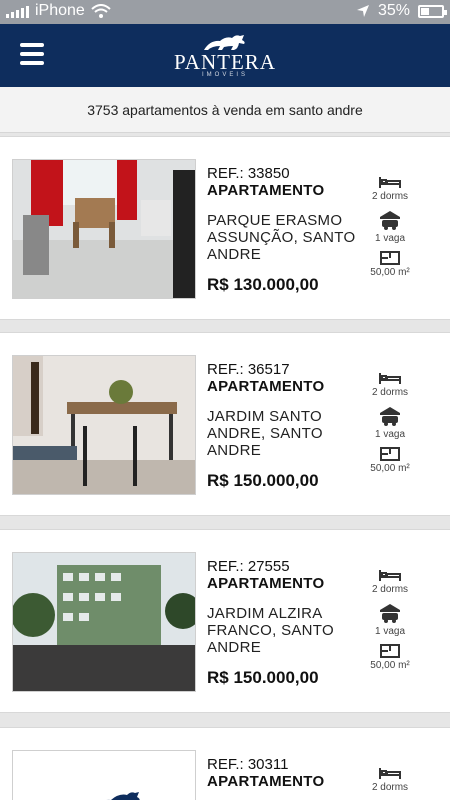 This screenshot has height=800, width=450. Describe the element at coordinates (224, 42) in the screenshot. I see `panther-logo-icon` at that location.